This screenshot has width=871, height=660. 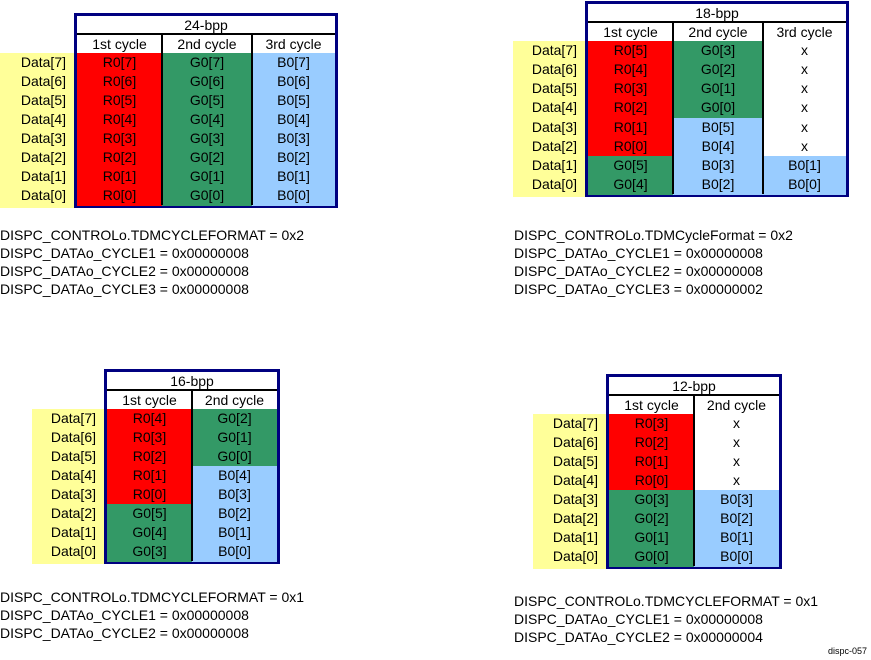 What do you see at coordinates (207, 101) in the screenshot?
I see `bit-cell: G0[5]` at bounding box center [207, 101].